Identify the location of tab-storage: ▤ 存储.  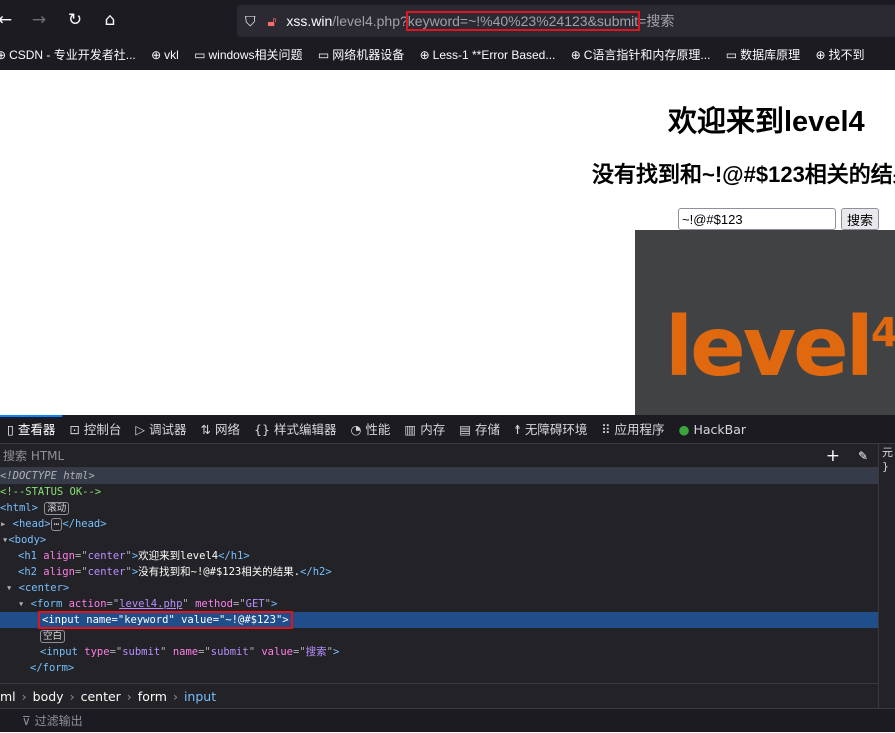
(479, 429).